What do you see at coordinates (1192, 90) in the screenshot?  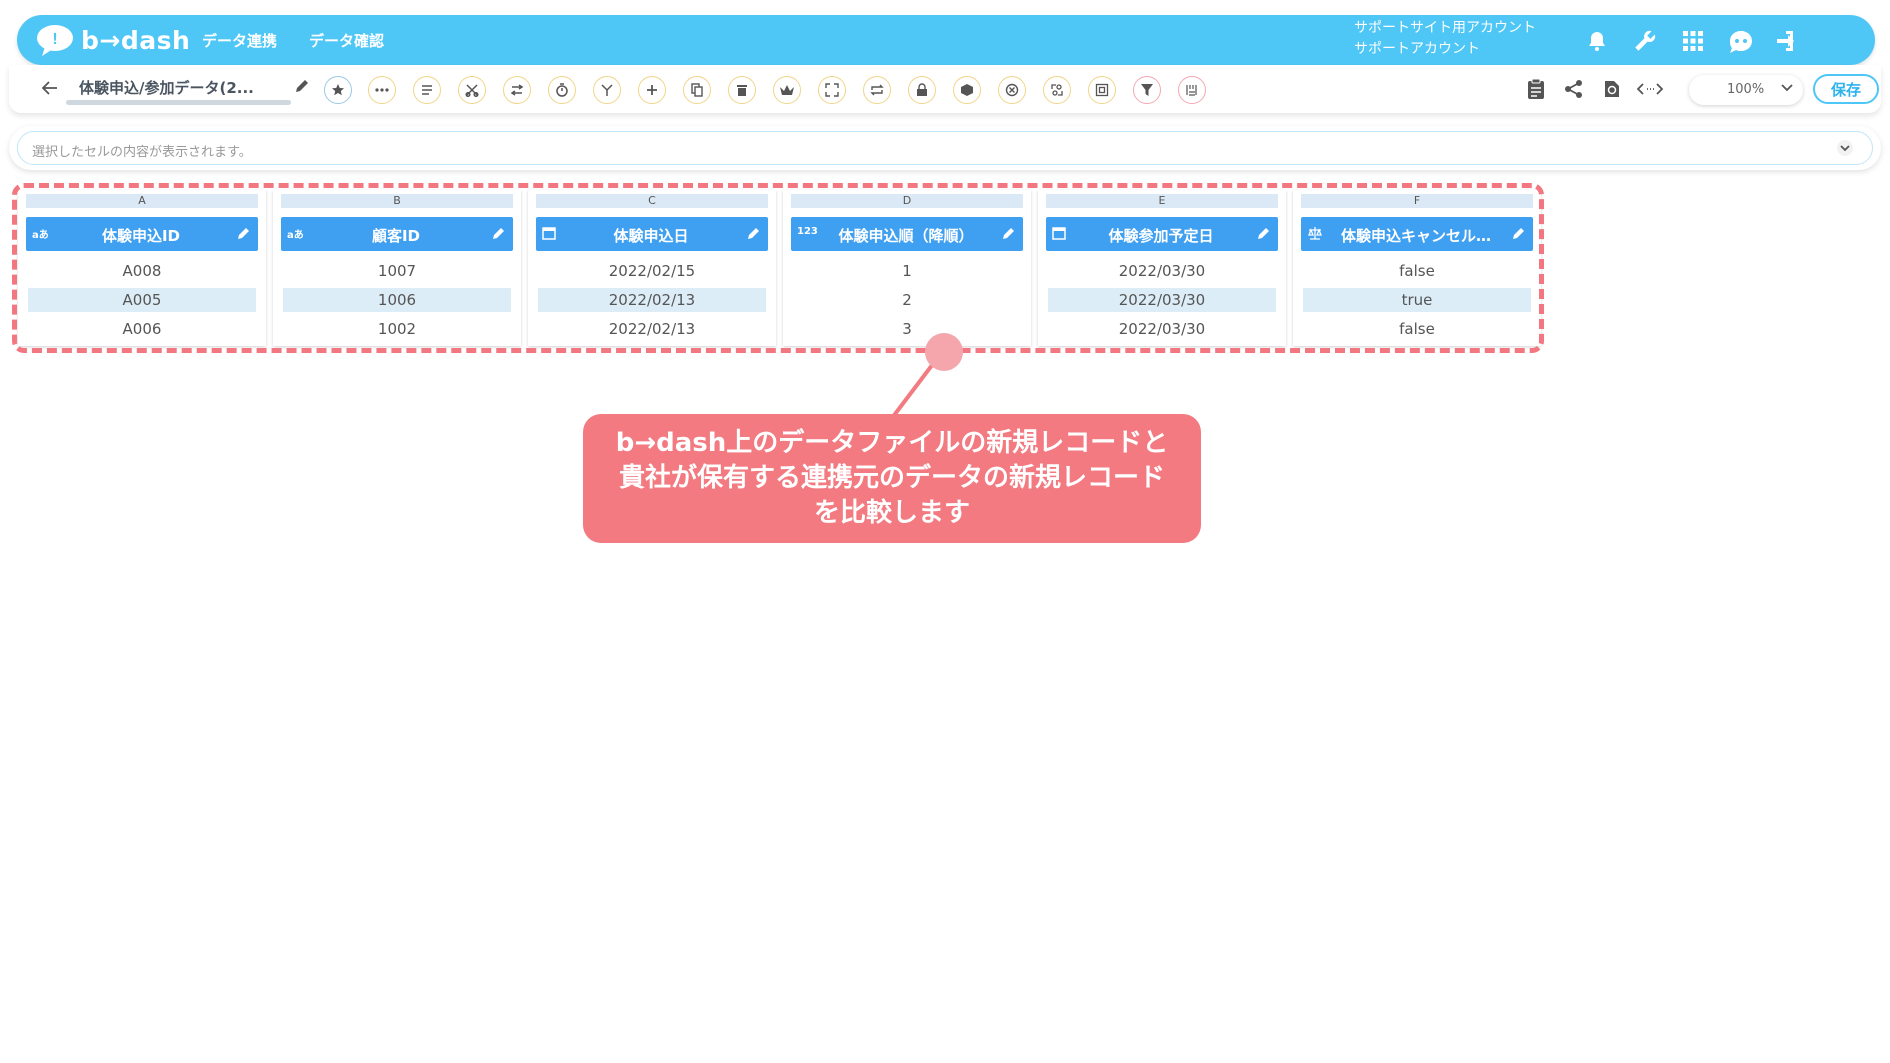 I see `pattern-icon` at bounding box center [1192, 90].